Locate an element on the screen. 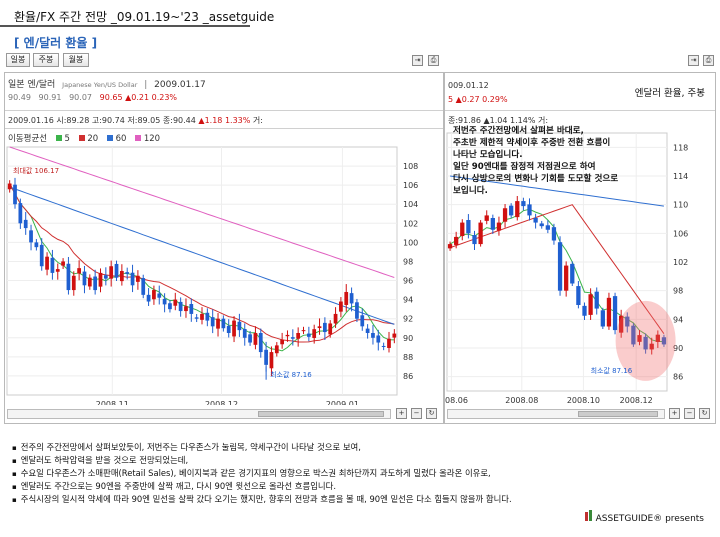 The image size is (720, 537). quote-open: 90.49 is located at coordinates (19, 97).